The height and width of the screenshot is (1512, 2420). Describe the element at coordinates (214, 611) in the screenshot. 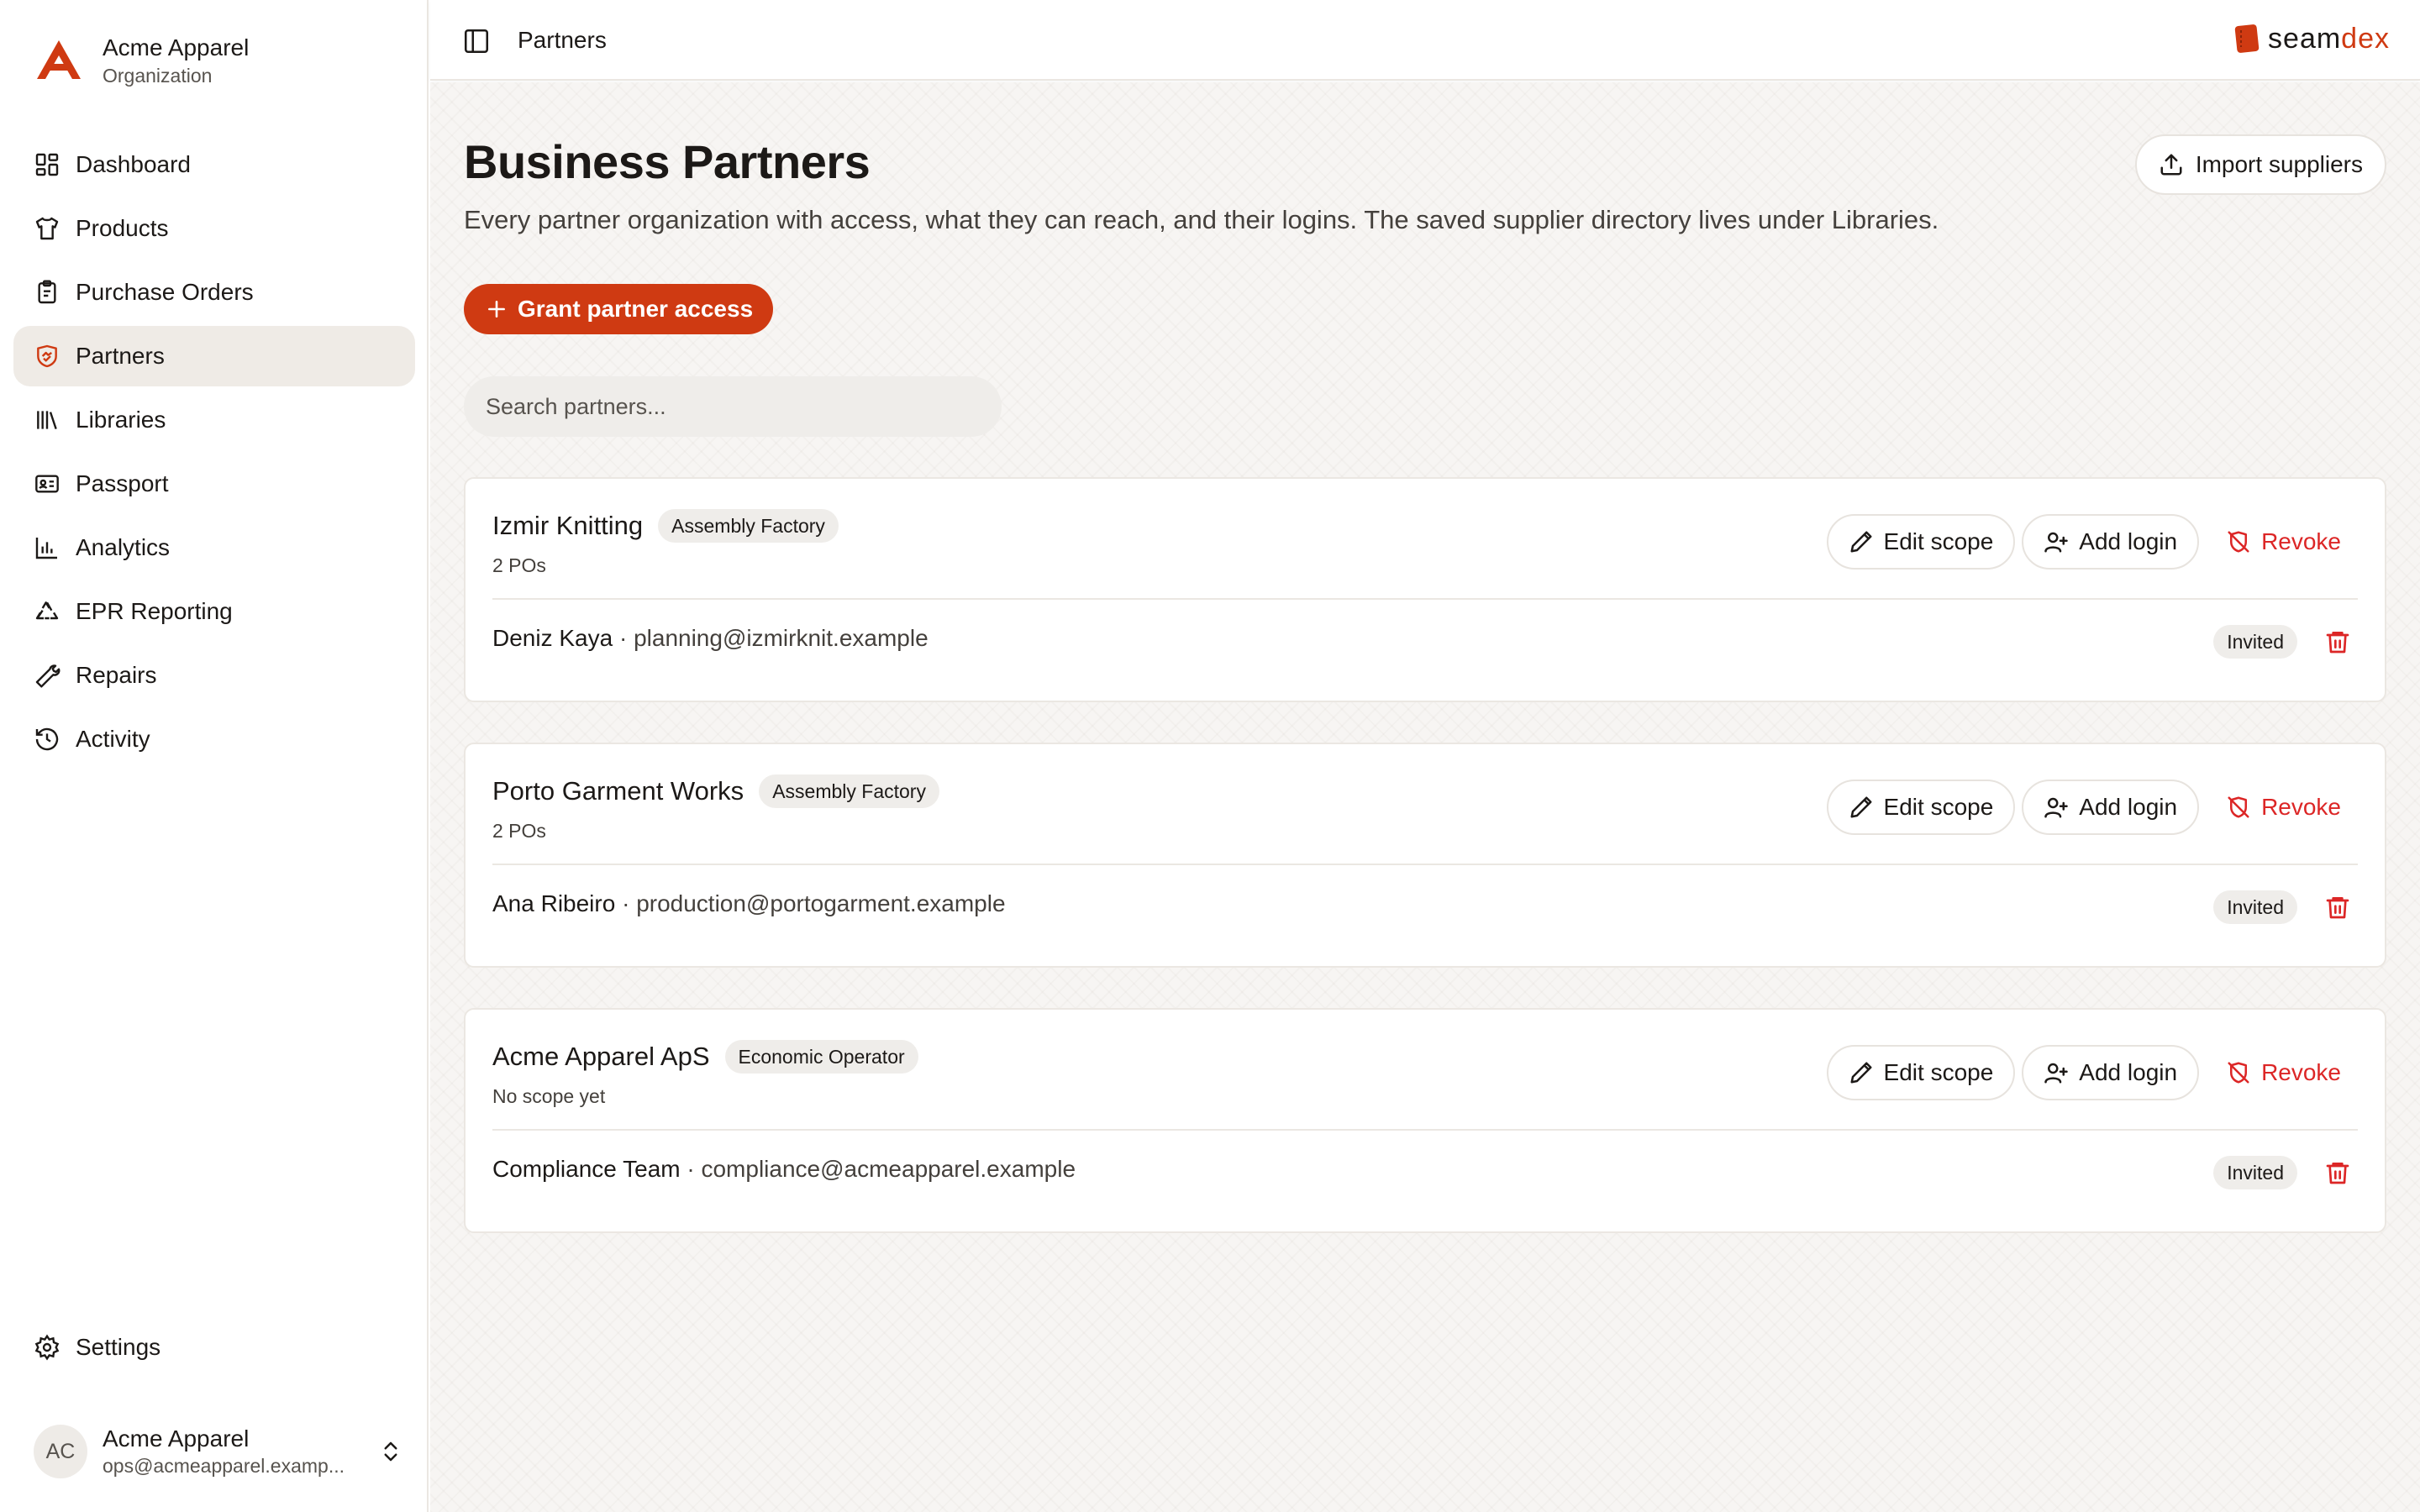

I see `sidebar-item-epr-reporting: EPR Reporting` at that location.